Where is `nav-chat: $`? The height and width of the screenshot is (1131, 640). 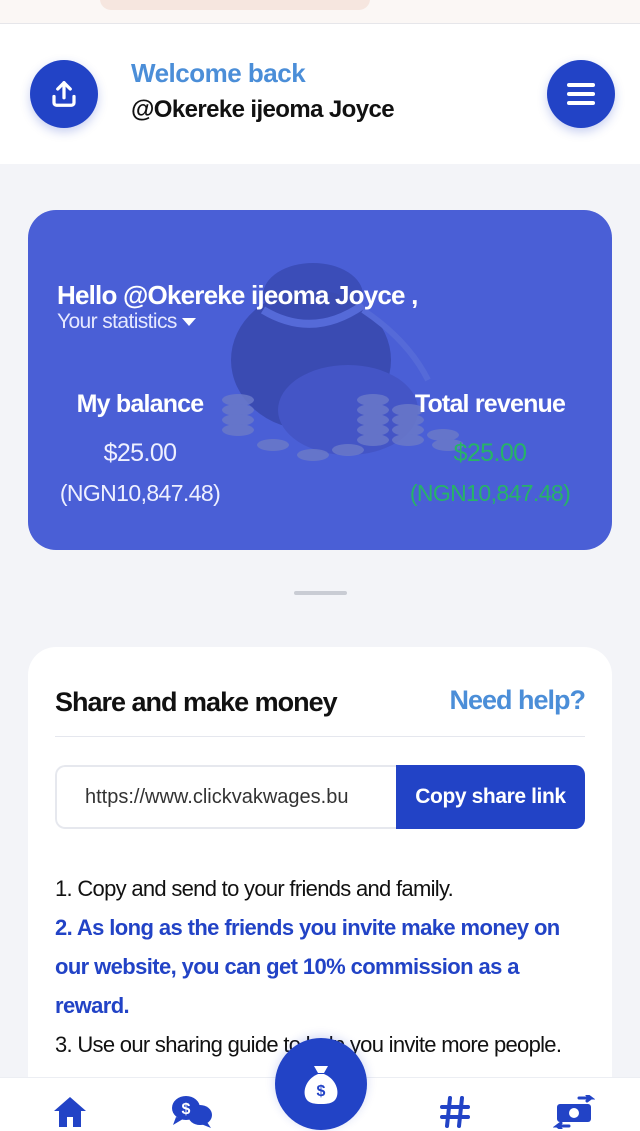 nav-chat: $ is located at coordinates (192, 1111).